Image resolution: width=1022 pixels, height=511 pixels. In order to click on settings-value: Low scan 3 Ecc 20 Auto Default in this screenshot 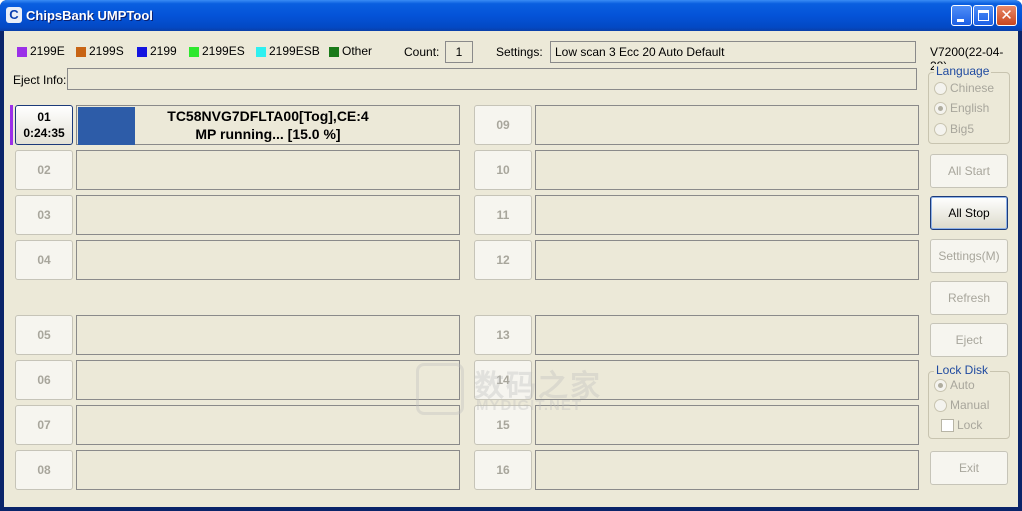, I will do `click(733, 52)`.